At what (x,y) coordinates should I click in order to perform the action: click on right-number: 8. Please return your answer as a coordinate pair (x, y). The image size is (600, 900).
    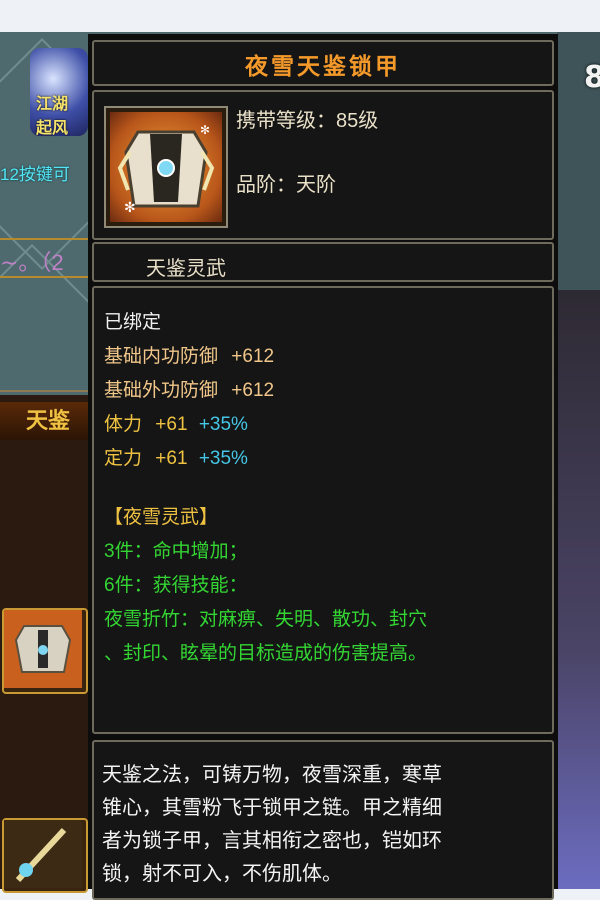
    Looking at the image, I should click on (592, 77).